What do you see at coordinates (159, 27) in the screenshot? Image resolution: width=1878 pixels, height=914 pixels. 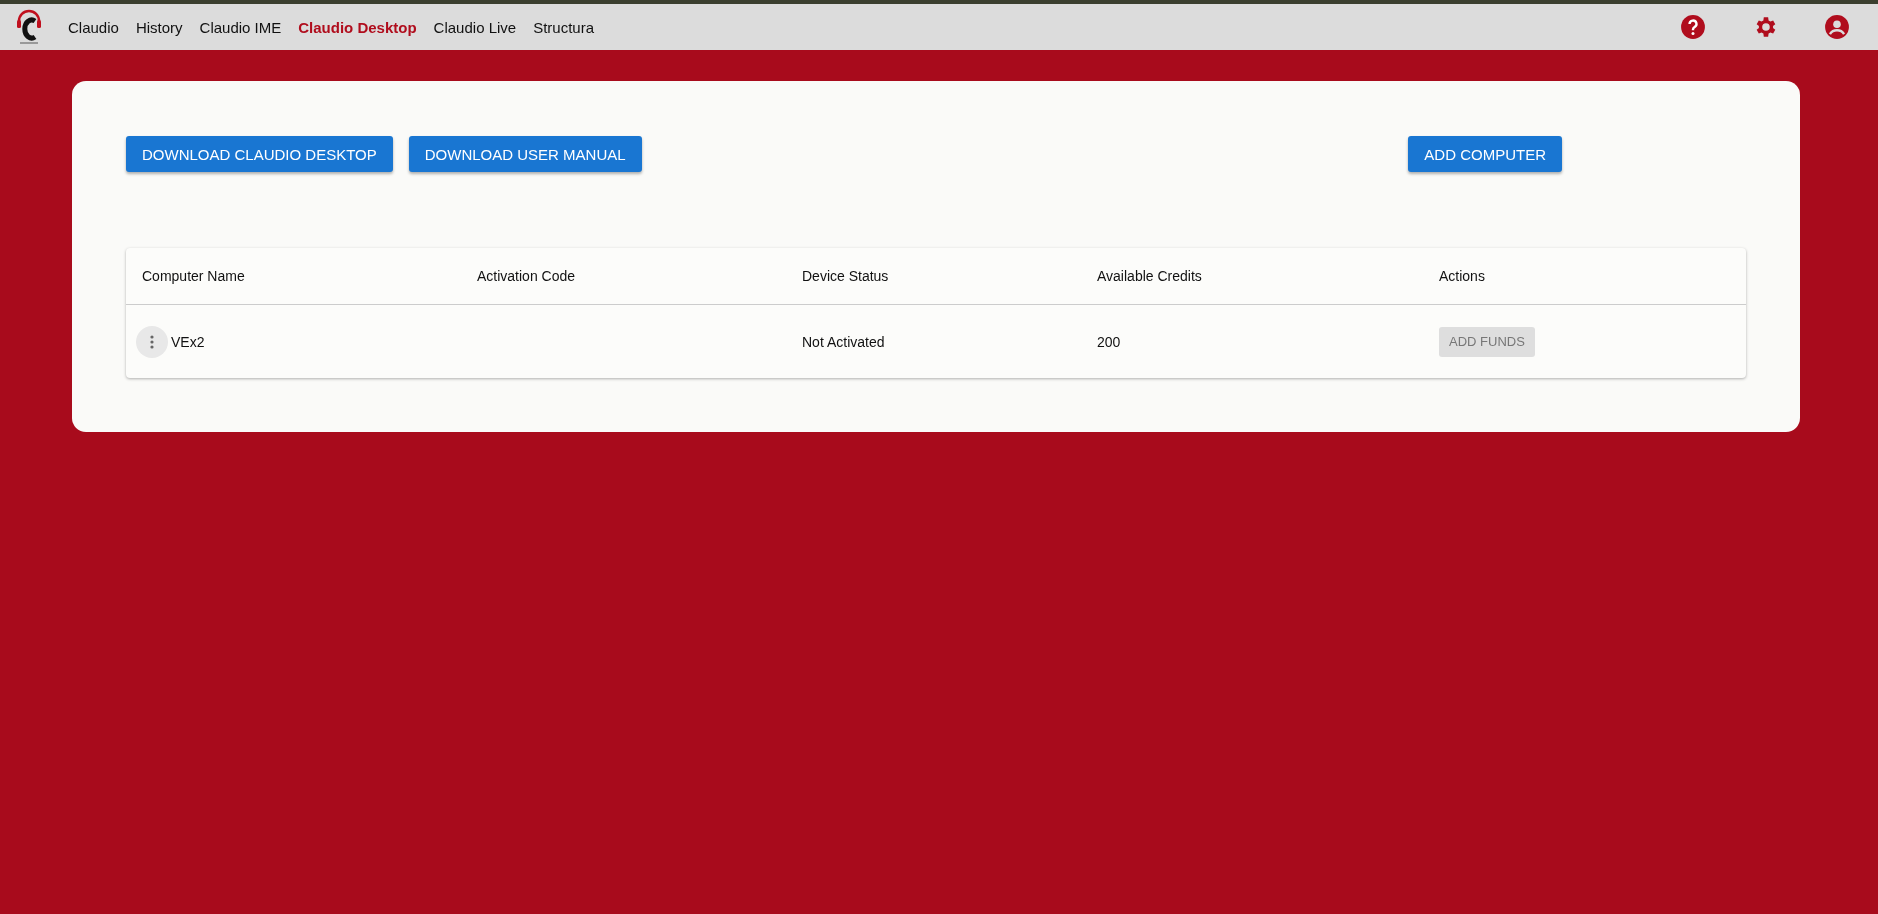 I see `nav-link: History` at bounding box center [159, 27].